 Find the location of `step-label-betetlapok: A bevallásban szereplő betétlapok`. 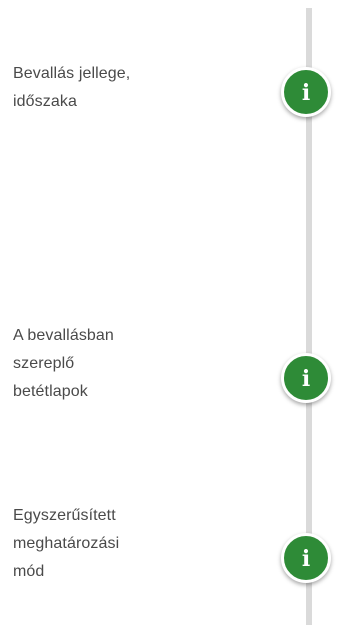

step-label-betetlapok: A bevallásban szereplő betétlapok is located at coordinates (133, 364).